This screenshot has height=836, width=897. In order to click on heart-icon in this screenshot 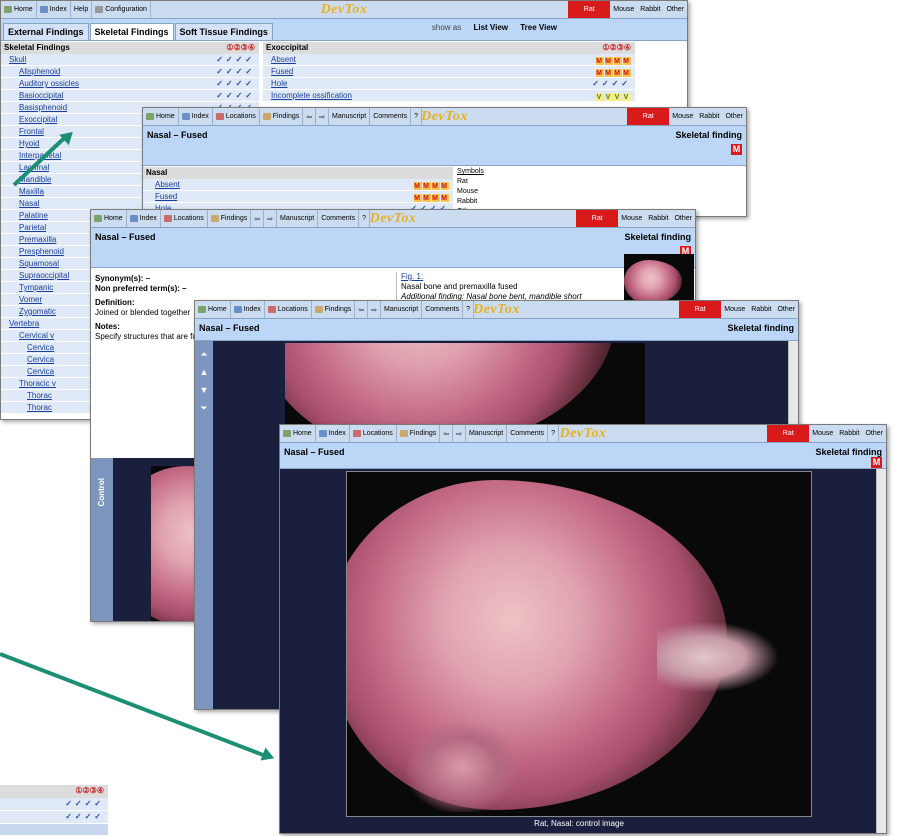, I will do `click(271, 309)`.